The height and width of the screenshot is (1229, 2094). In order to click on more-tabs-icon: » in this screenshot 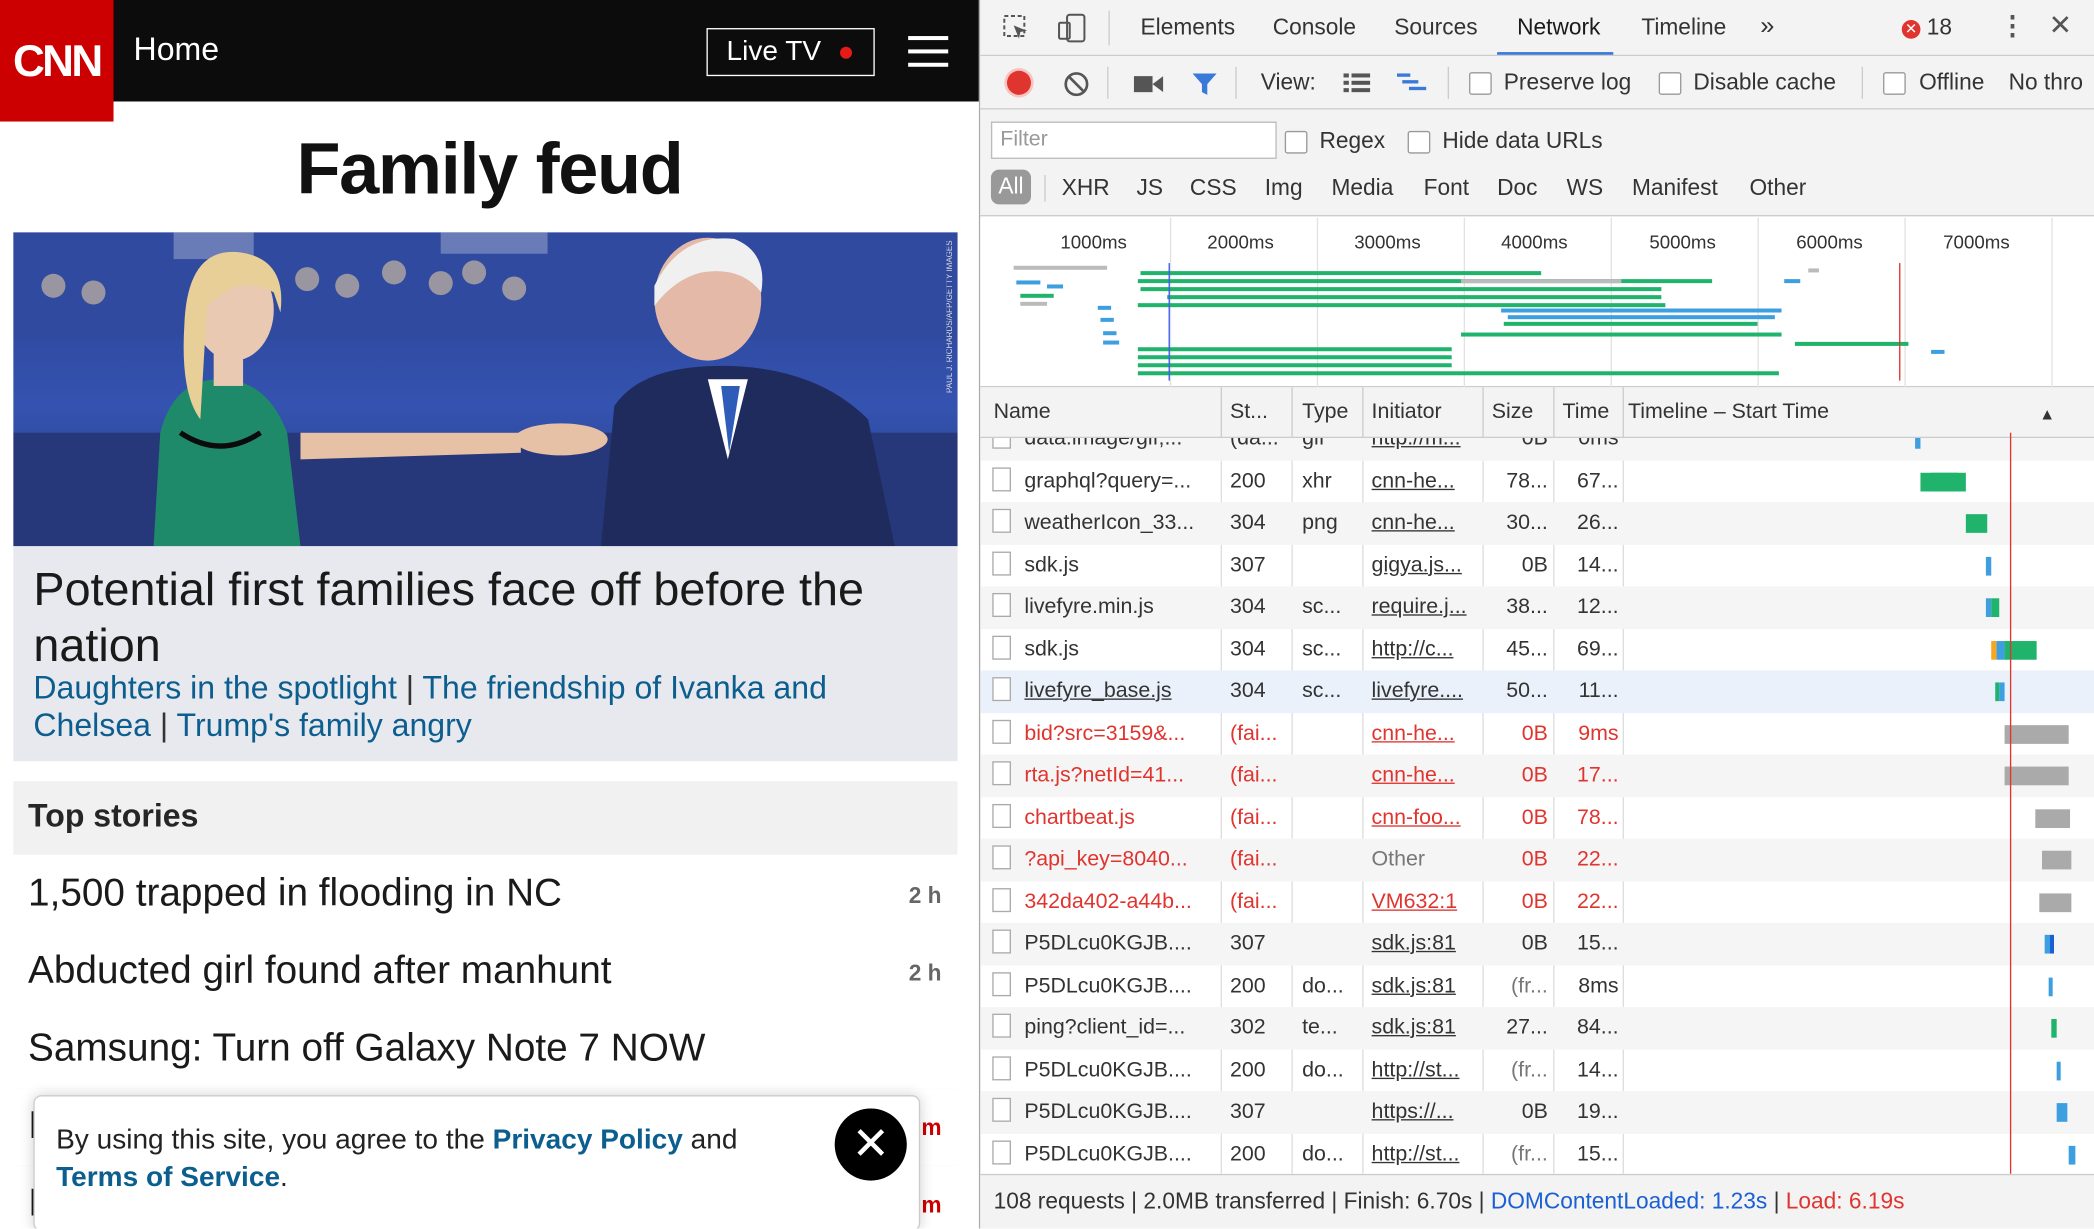, I will do `click(1767, 26)`.